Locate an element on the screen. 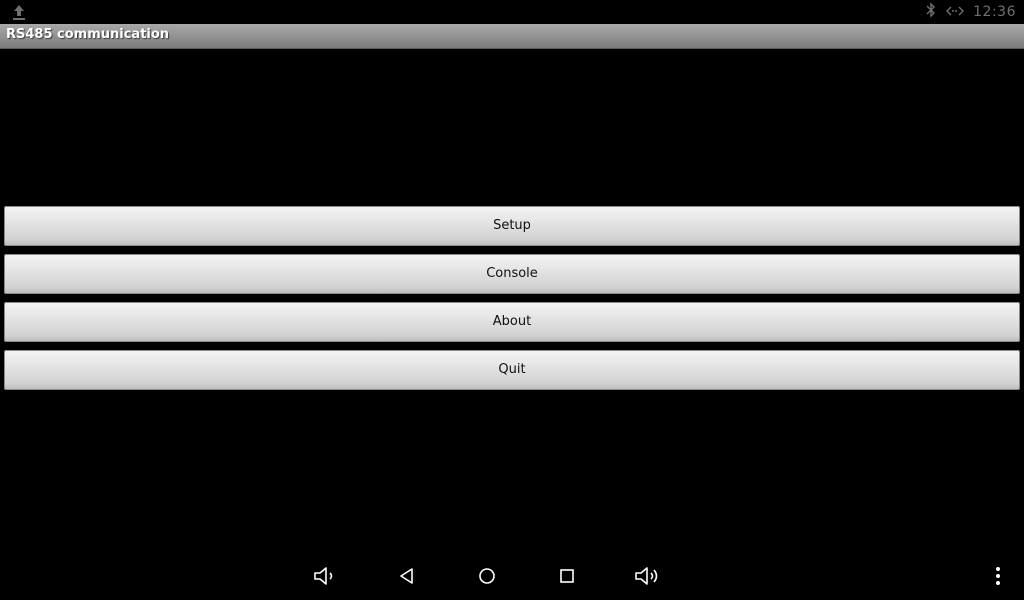 The height and width of the screenshot is (600, 1024). home-icon is located at coordinates (487, 576).